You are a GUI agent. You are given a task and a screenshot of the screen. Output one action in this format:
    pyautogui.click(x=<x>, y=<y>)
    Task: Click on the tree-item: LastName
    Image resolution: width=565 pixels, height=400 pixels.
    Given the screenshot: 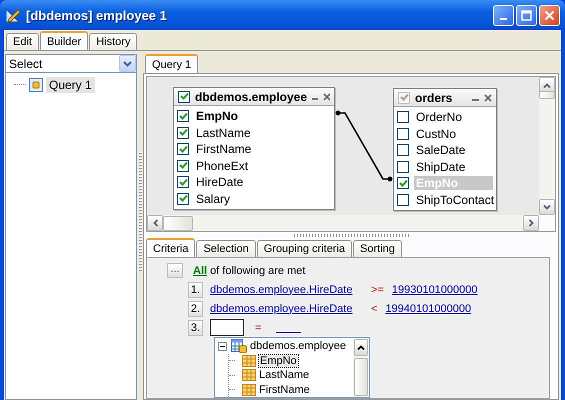 What is the action you would take?
    pyautogui.click(x=284, y=375)
    